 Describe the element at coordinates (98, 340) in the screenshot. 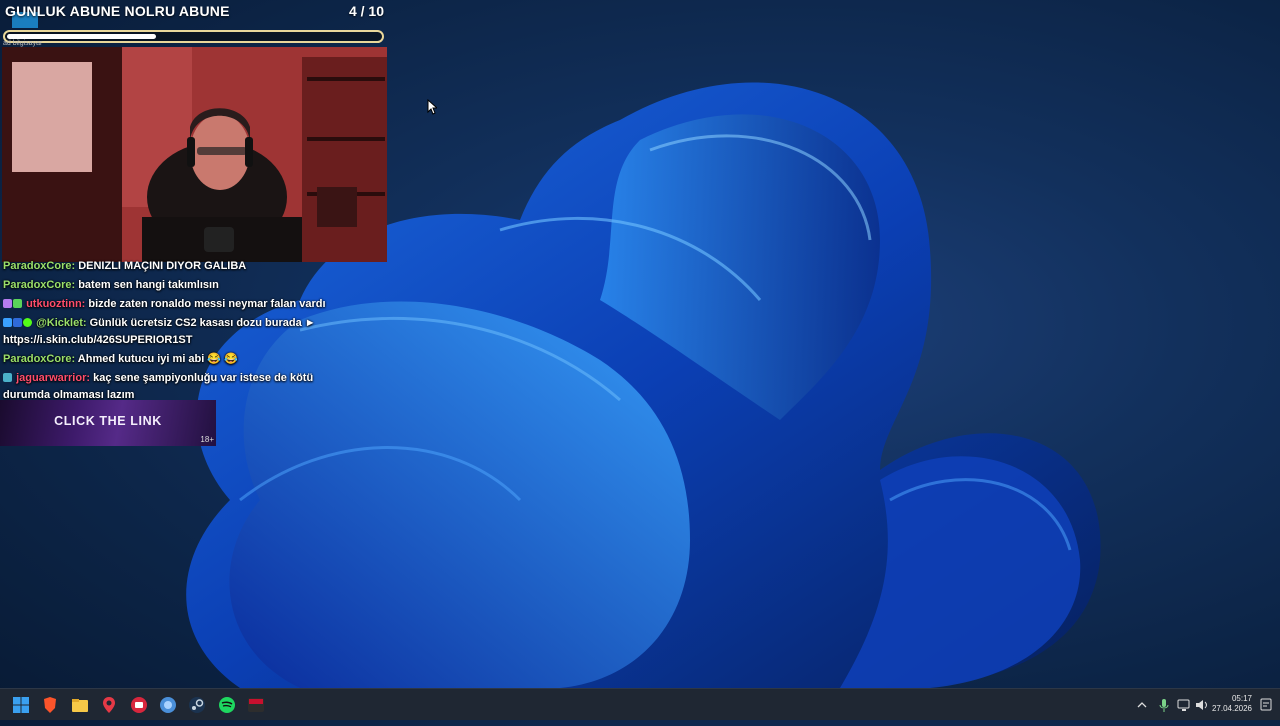

I see `chat-link: https://i.skin.club/426SUPERIOR1ST` at that location.